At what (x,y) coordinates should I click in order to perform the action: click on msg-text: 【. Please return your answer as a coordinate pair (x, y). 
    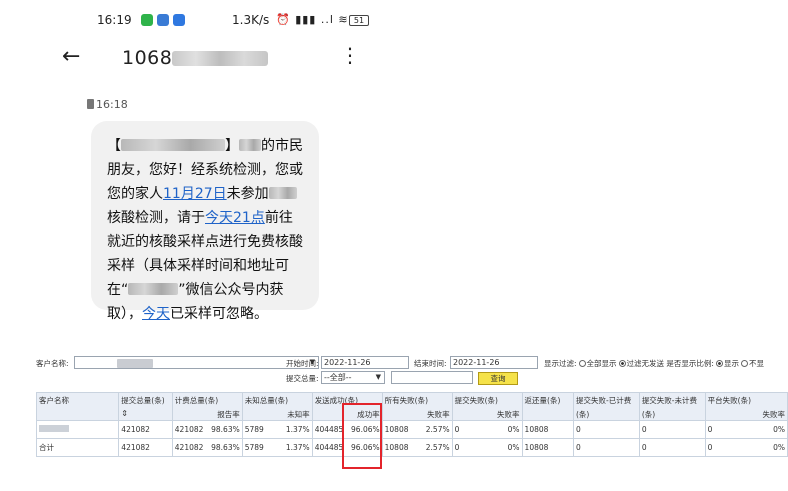
    Looking at the image, I should click on (114, 146).